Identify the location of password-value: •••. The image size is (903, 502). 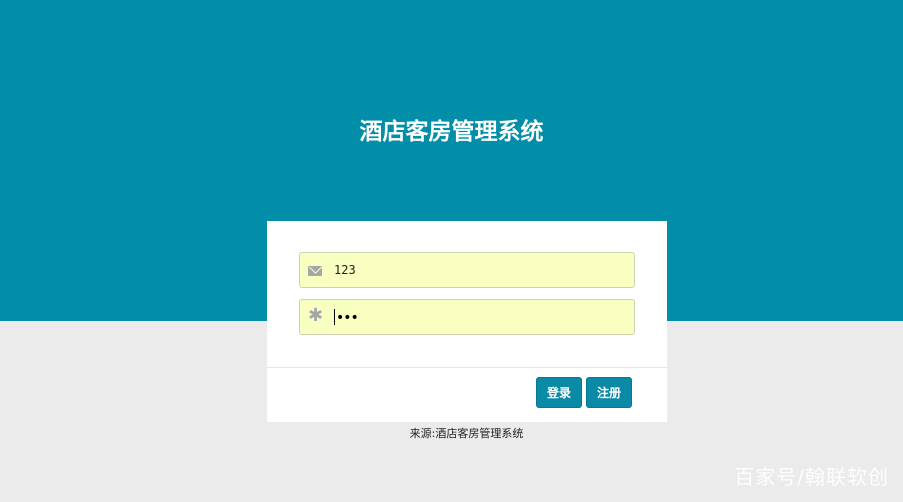
(347, 318).